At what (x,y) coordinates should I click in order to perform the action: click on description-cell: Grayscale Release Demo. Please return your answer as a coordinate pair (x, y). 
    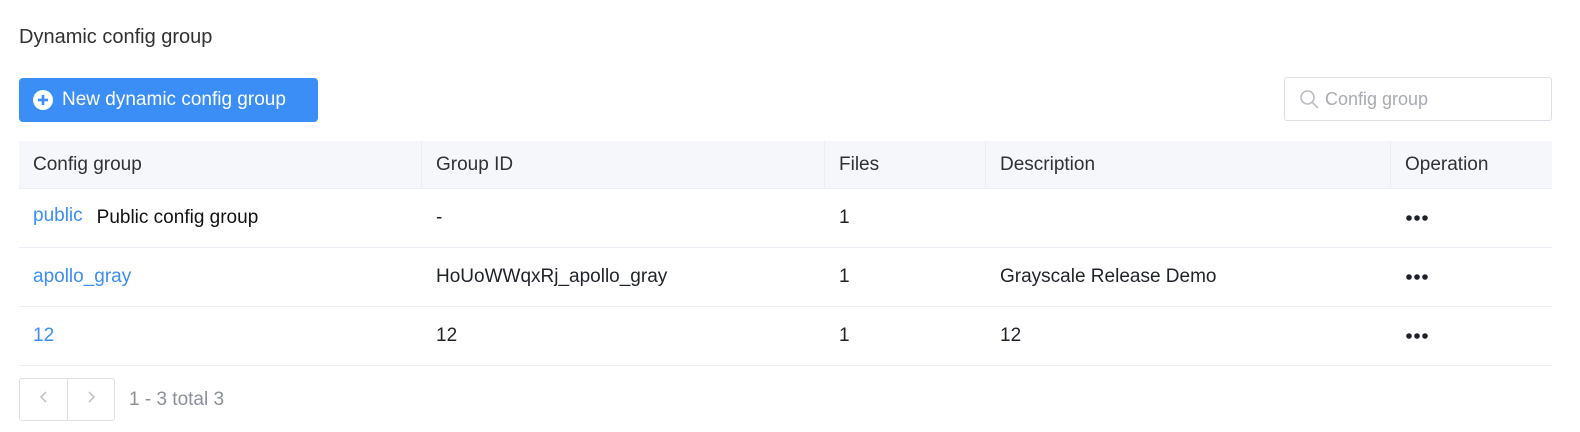
    Looking at the image, I should click on (1108, 276).